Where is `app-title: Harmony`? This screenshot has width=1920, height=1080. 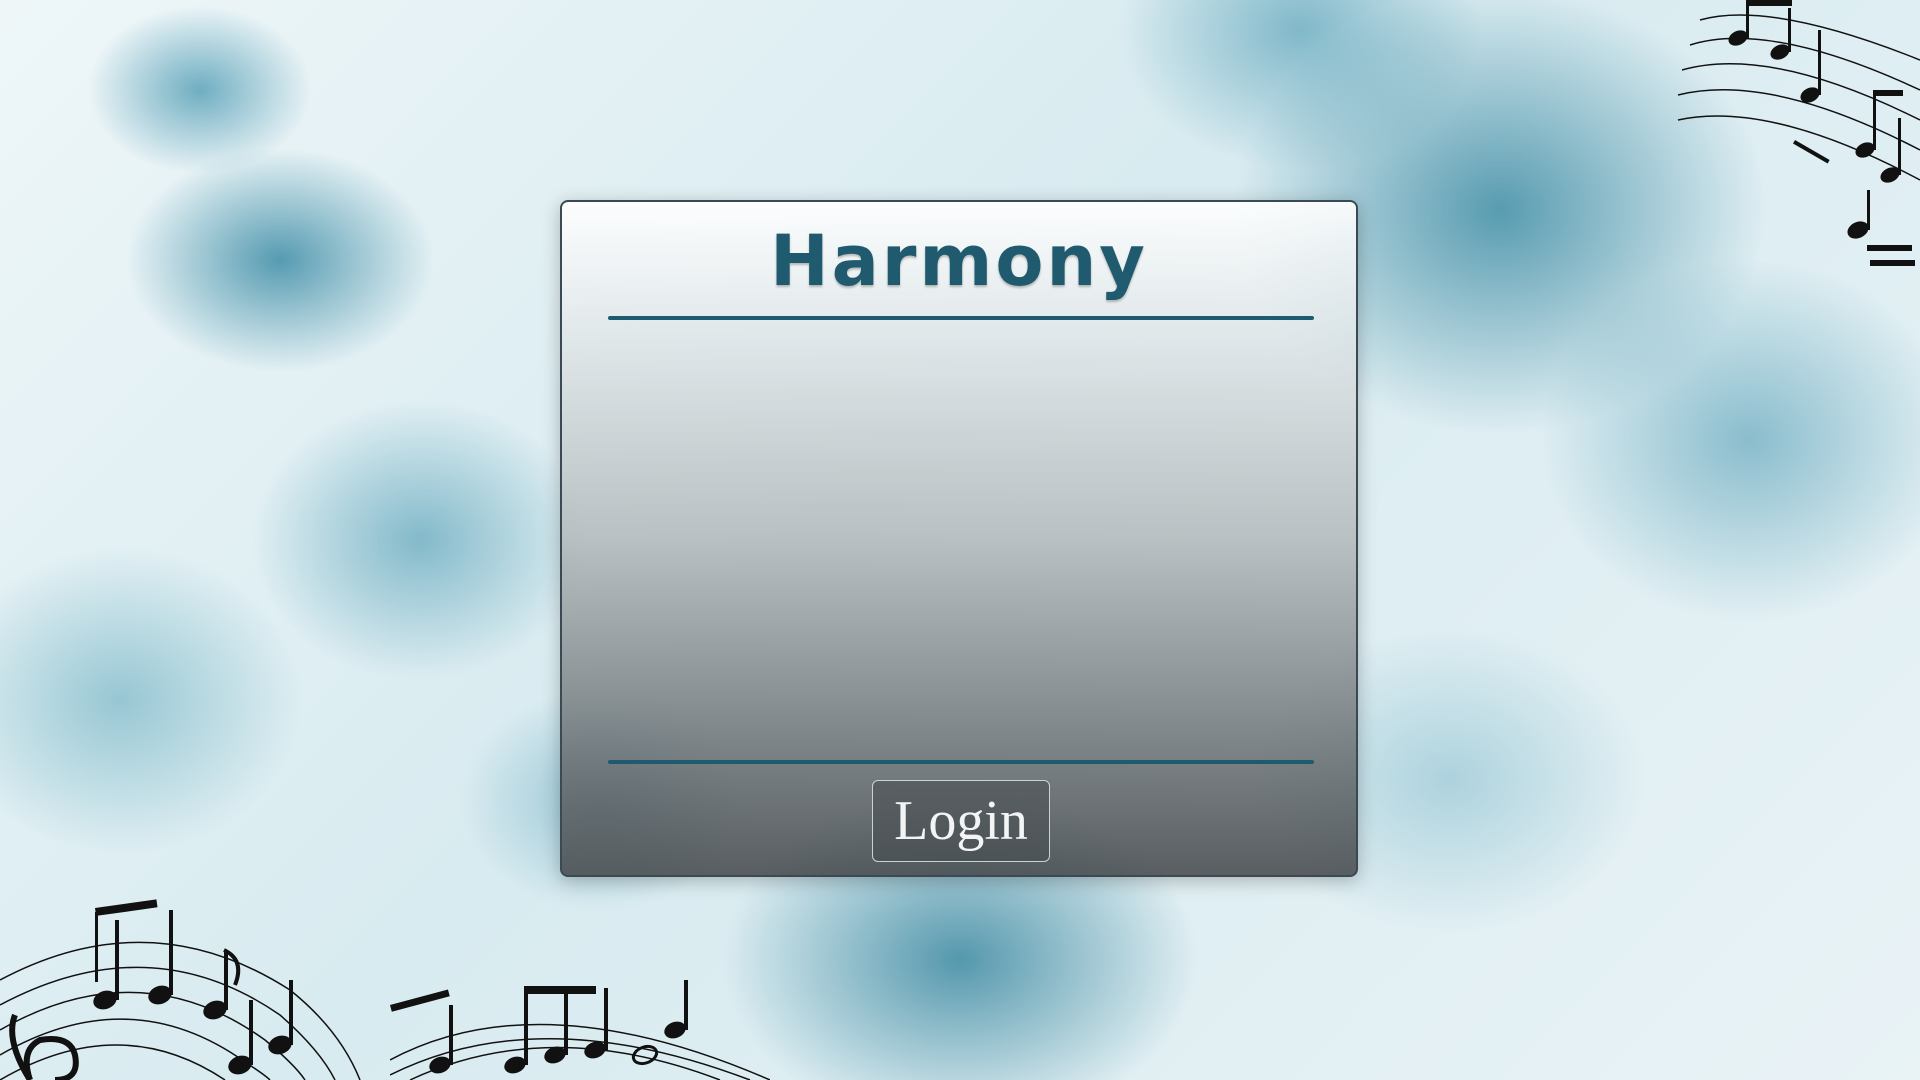 app-title: Harmony is located at coordinates (959, 261).